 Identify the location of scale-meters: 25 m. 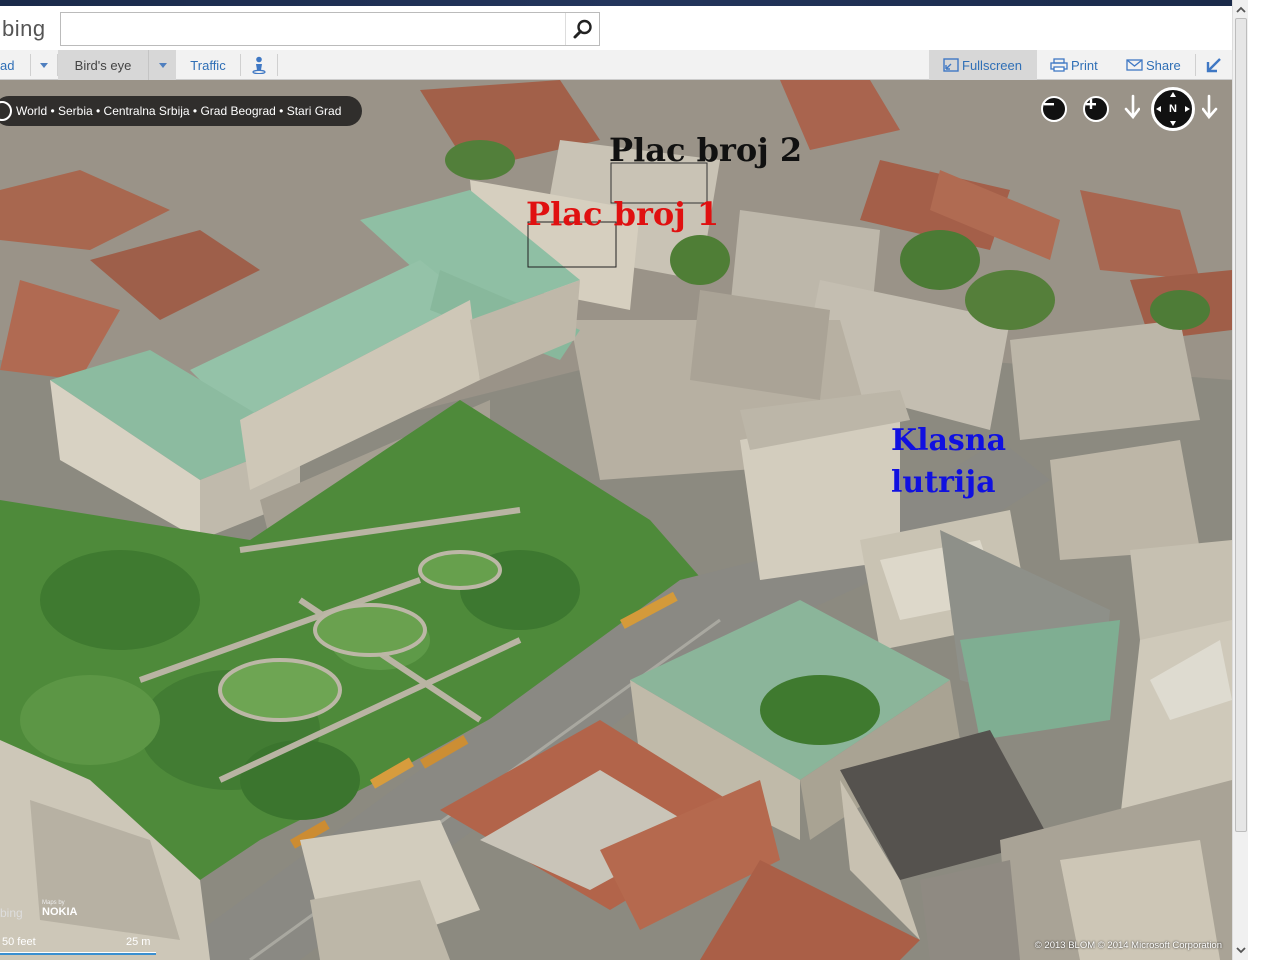
(138, 942).